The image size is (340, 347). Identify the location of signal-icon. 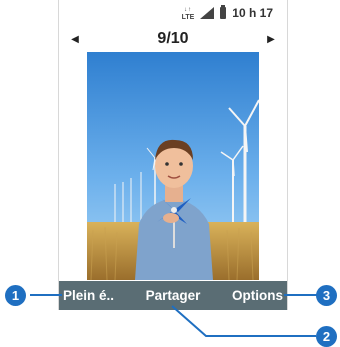
(207, 13).